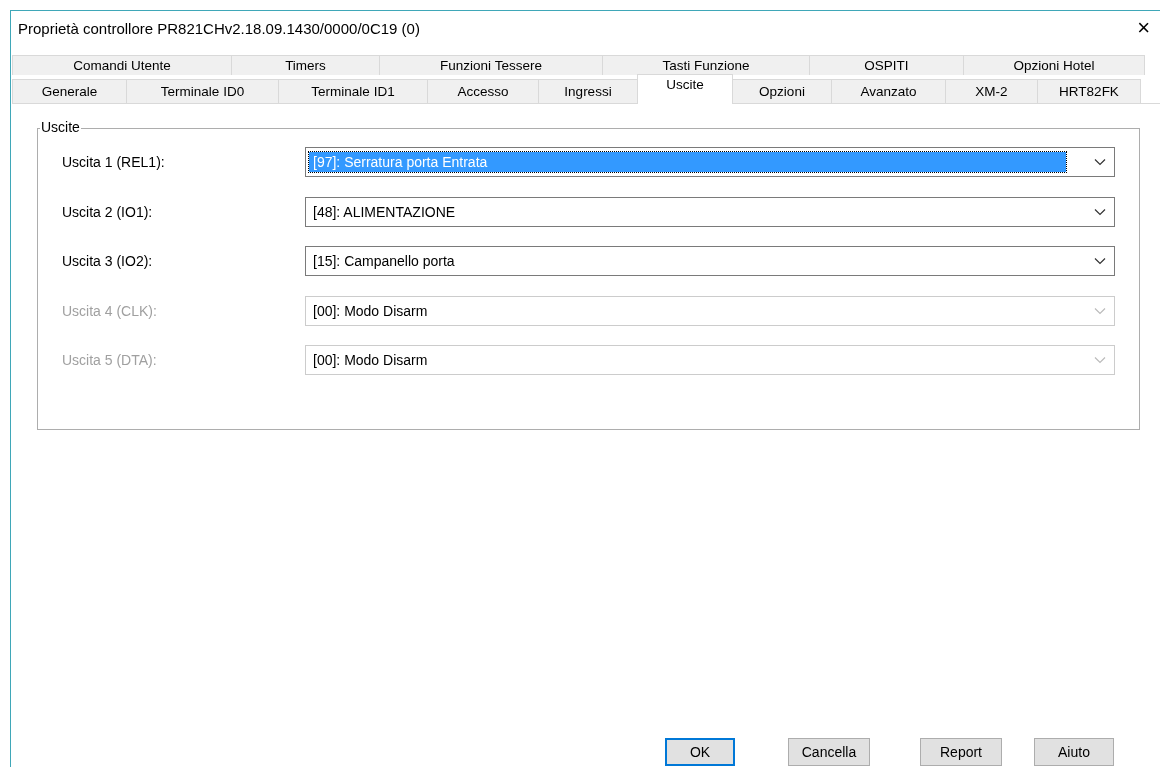  Describe the element at coordinates (1143, 28) in the screenshot. I see `close-button: ×` at that location.